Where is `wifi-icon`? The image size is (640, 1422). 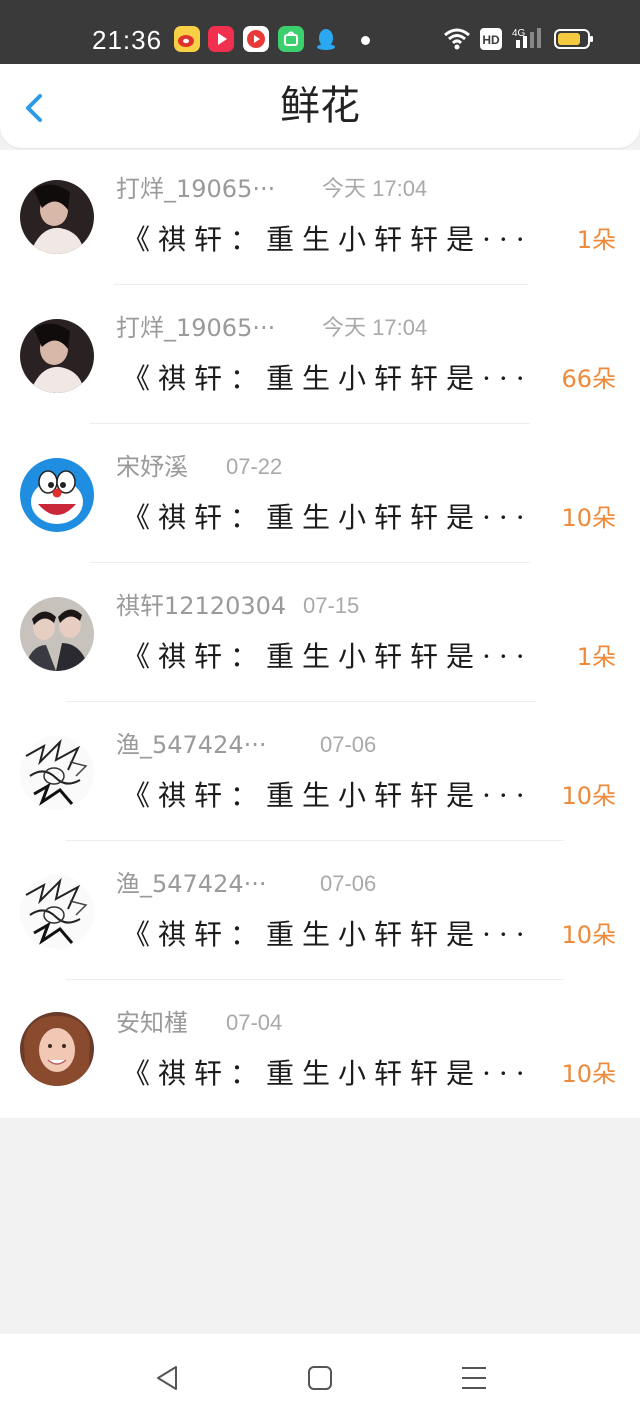 wifi-icon is located at coordinates (457, 40).